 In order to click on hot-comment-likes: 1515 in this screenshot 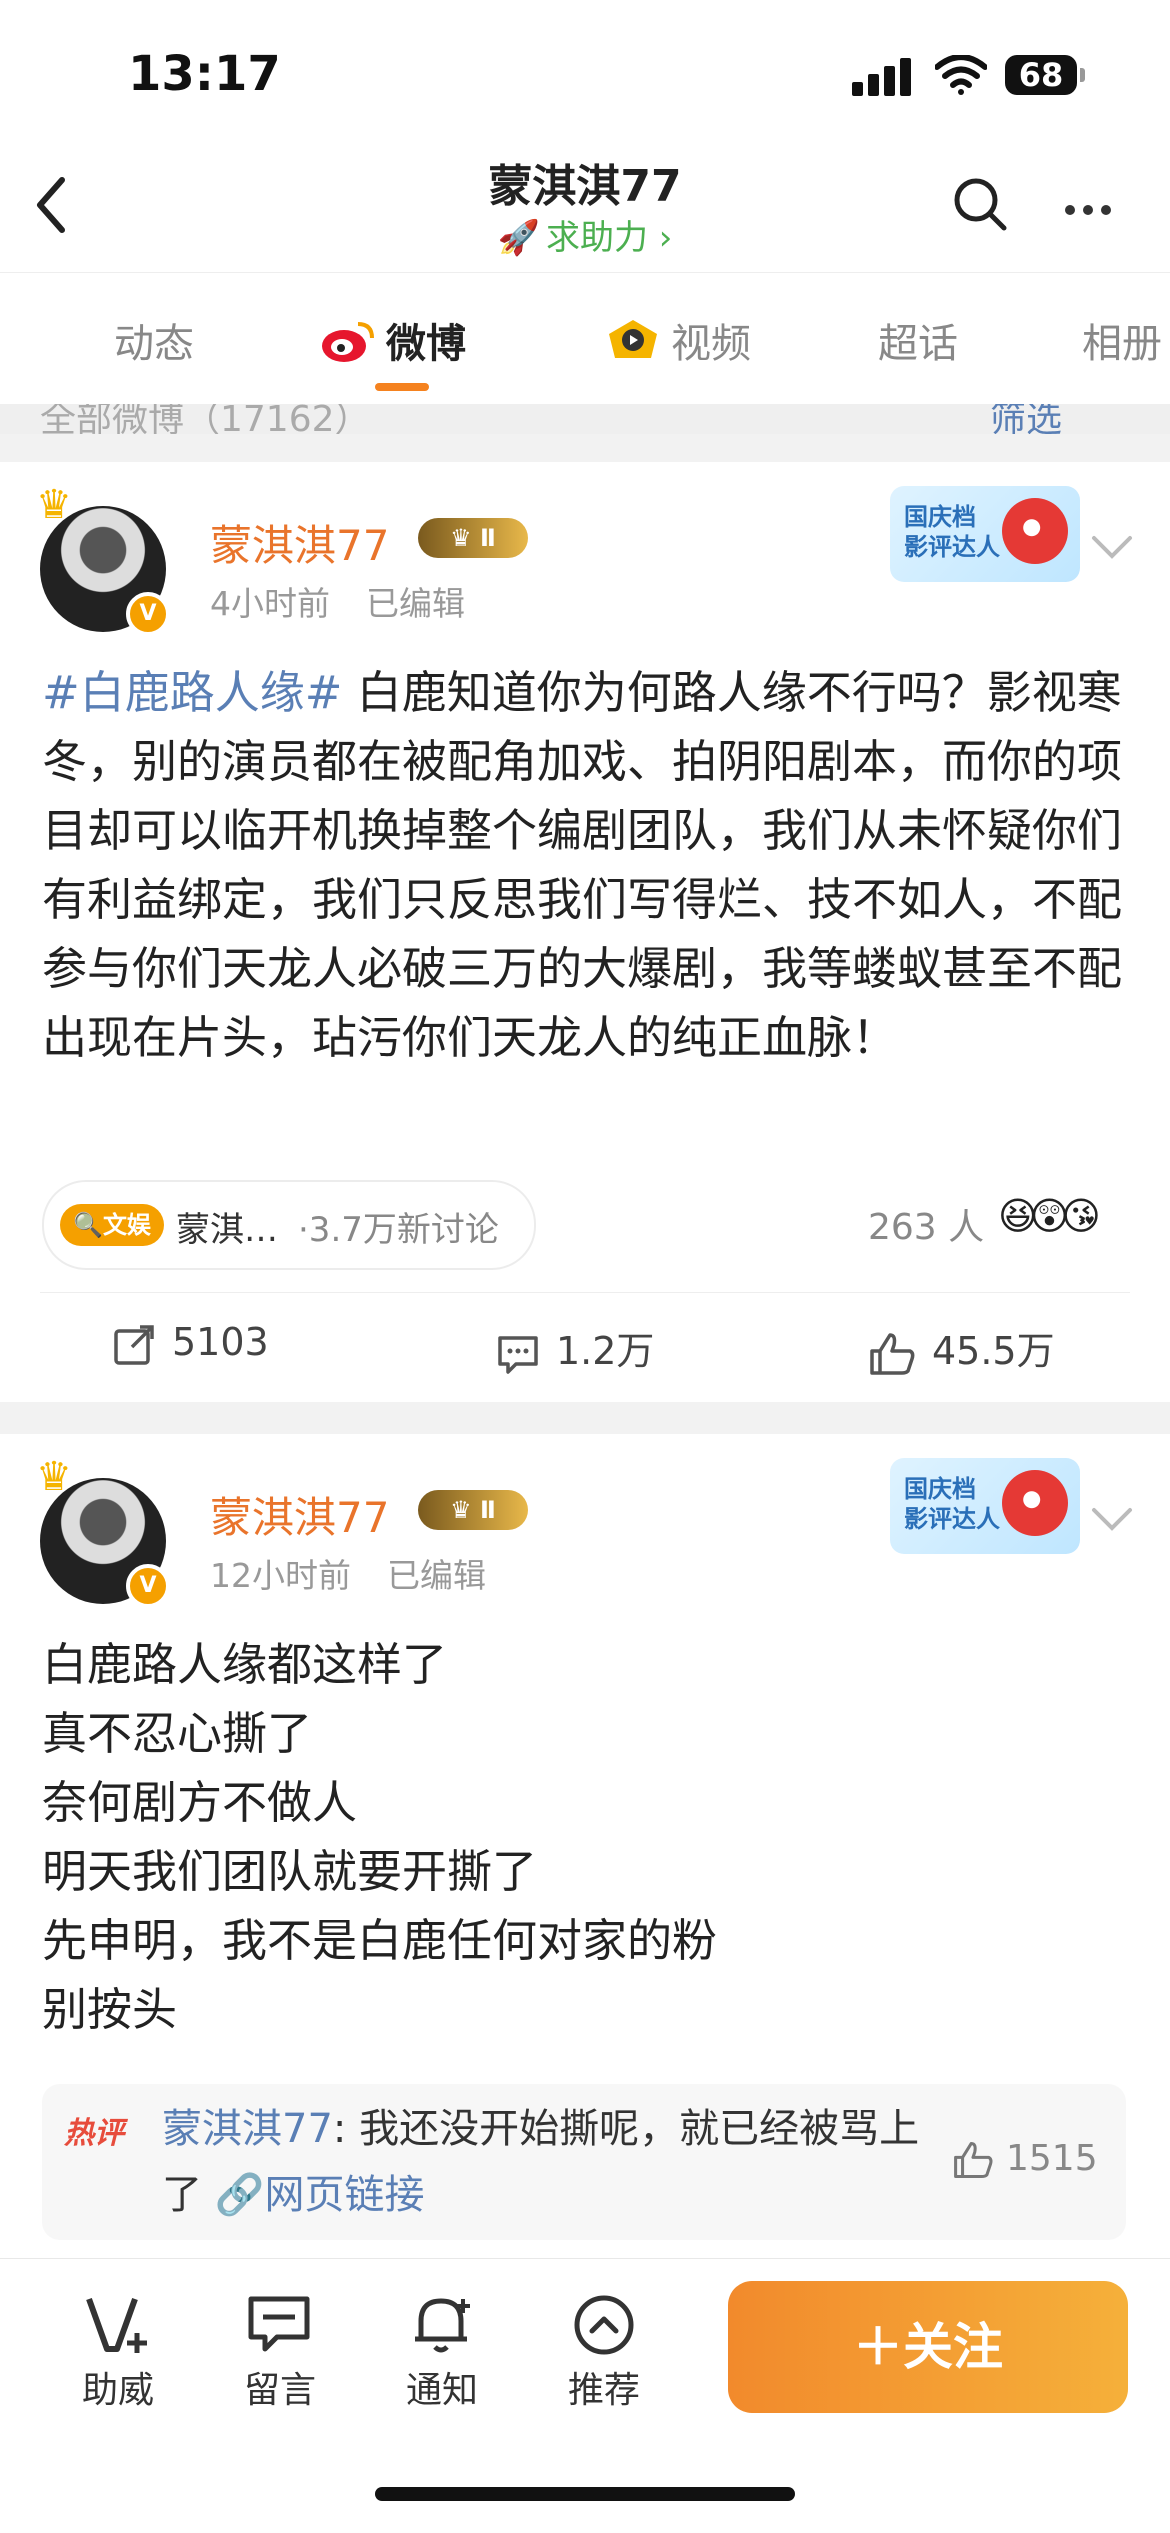, I will do `click(1052, 2158)`.